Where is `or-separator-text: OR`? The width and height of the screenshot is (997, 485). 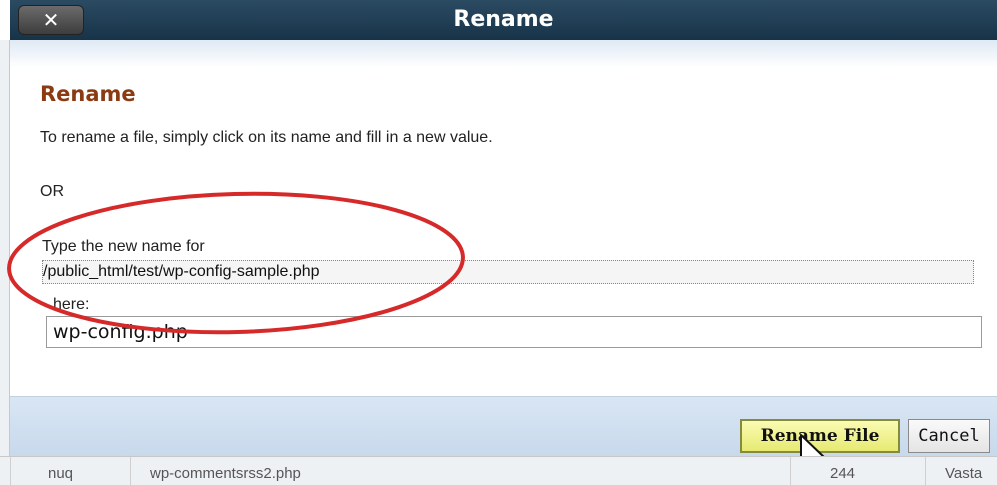
or-separator-text: OR is located at coordinates (52, 191).